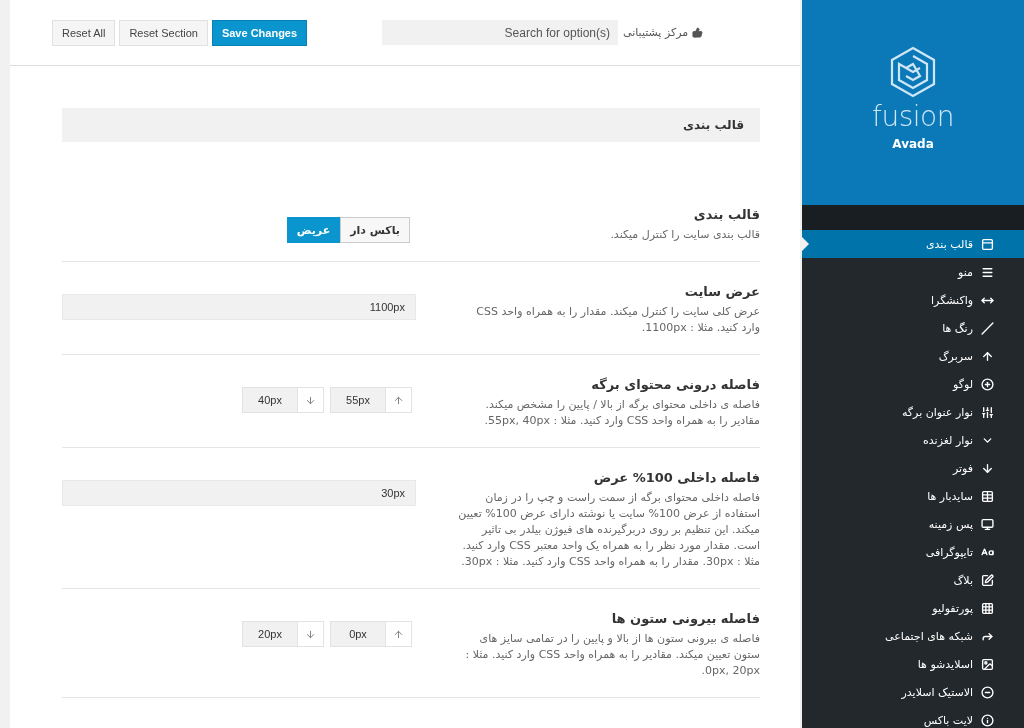 The image size is (1024, 728). Describe the element at coordinates (913, 717) in the screenshot. I see `sidebar-item: لایت باکس` at that location.